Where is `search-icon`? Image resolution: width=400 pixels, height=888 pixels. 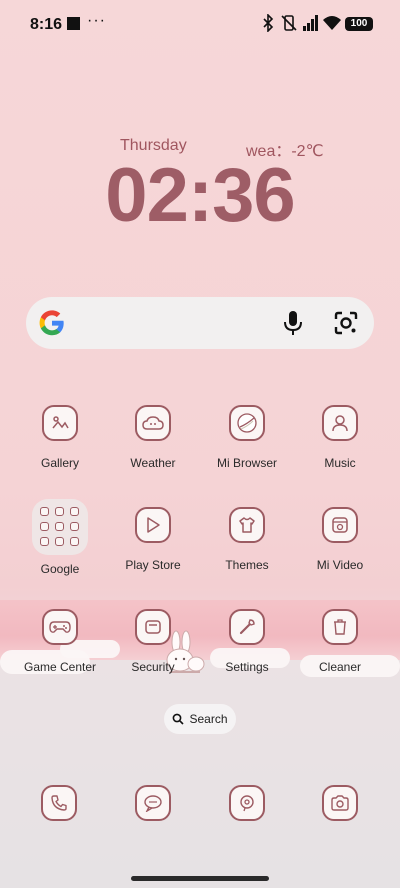 search-icon is located at coordinates (179, 719).